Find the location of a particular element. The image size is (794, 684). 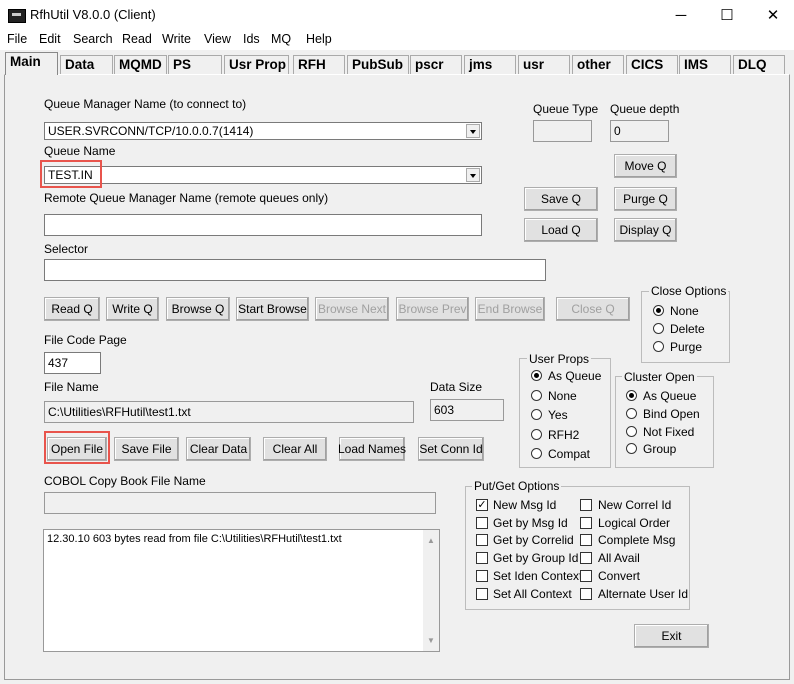

selector-input is located at coordinates (295, 270).